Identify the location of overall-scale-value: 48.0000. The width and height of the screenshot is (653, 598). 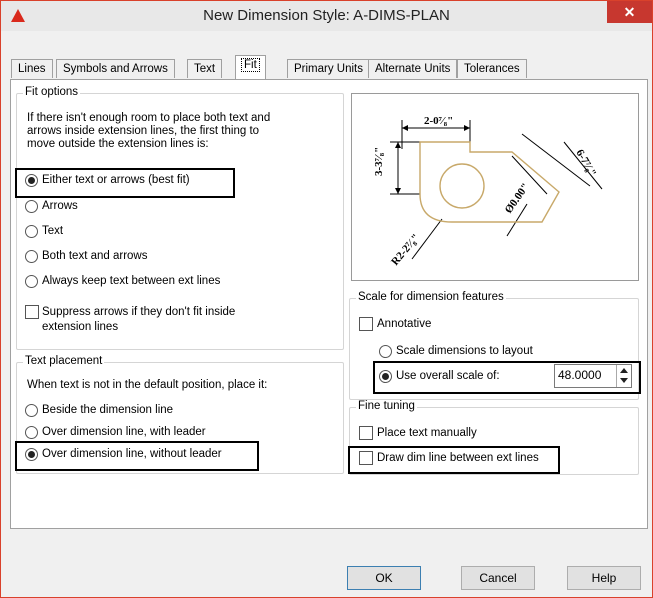
(580, 375).